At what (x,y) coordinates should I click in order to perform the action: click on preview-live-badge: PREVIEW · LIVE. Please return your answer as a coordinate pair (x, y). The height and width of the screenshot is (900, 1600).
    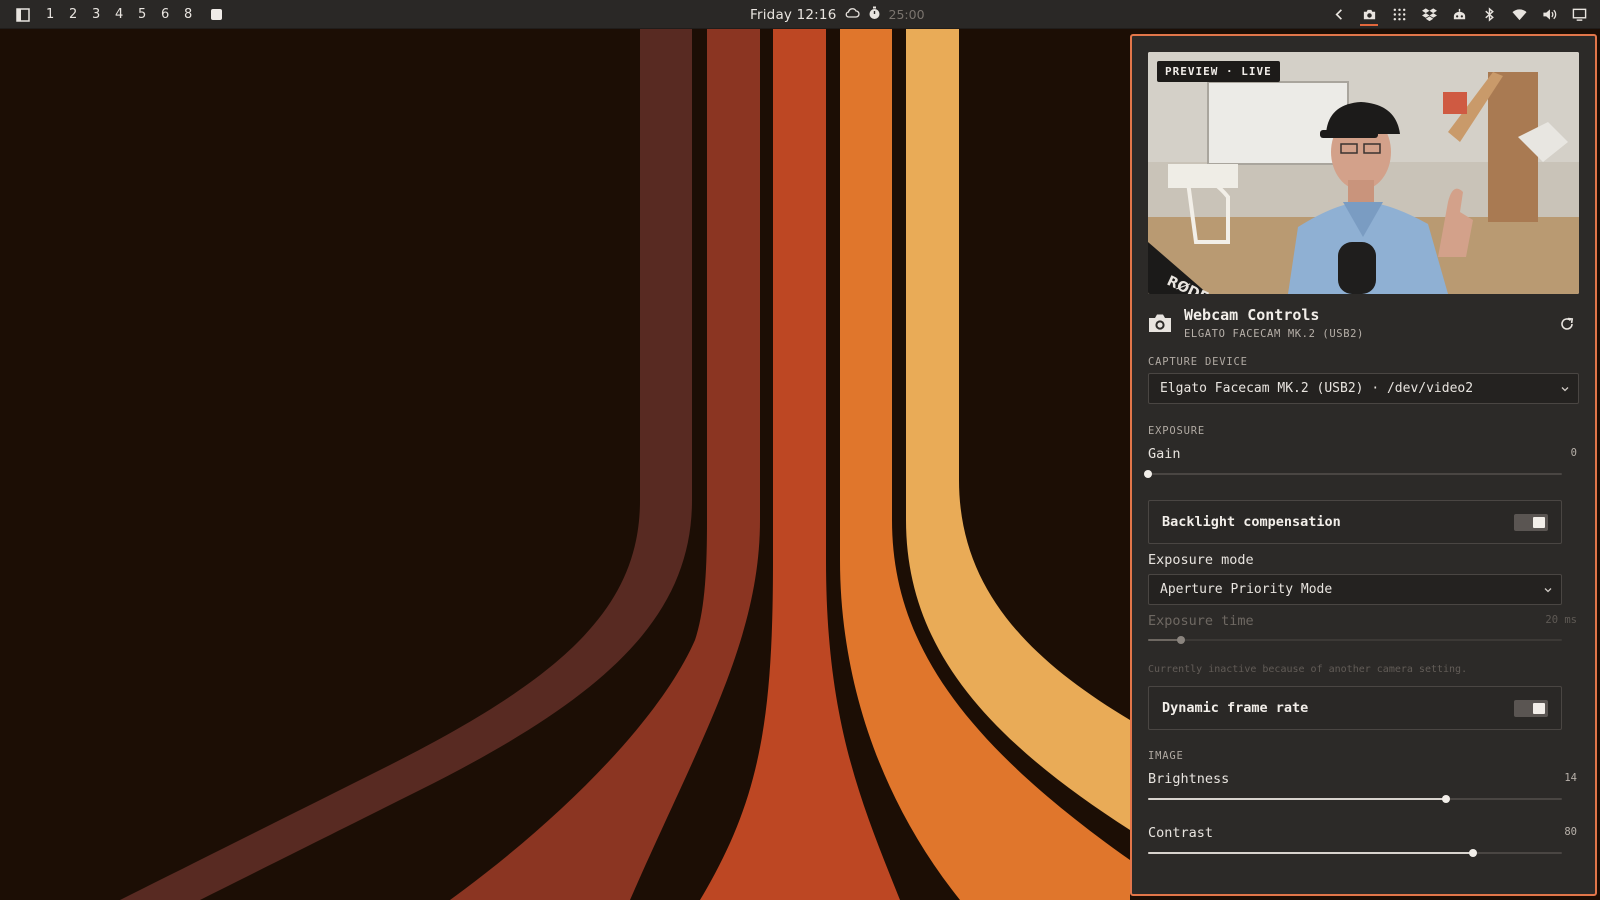
    Looking at the image, I should click on (1218, 71).